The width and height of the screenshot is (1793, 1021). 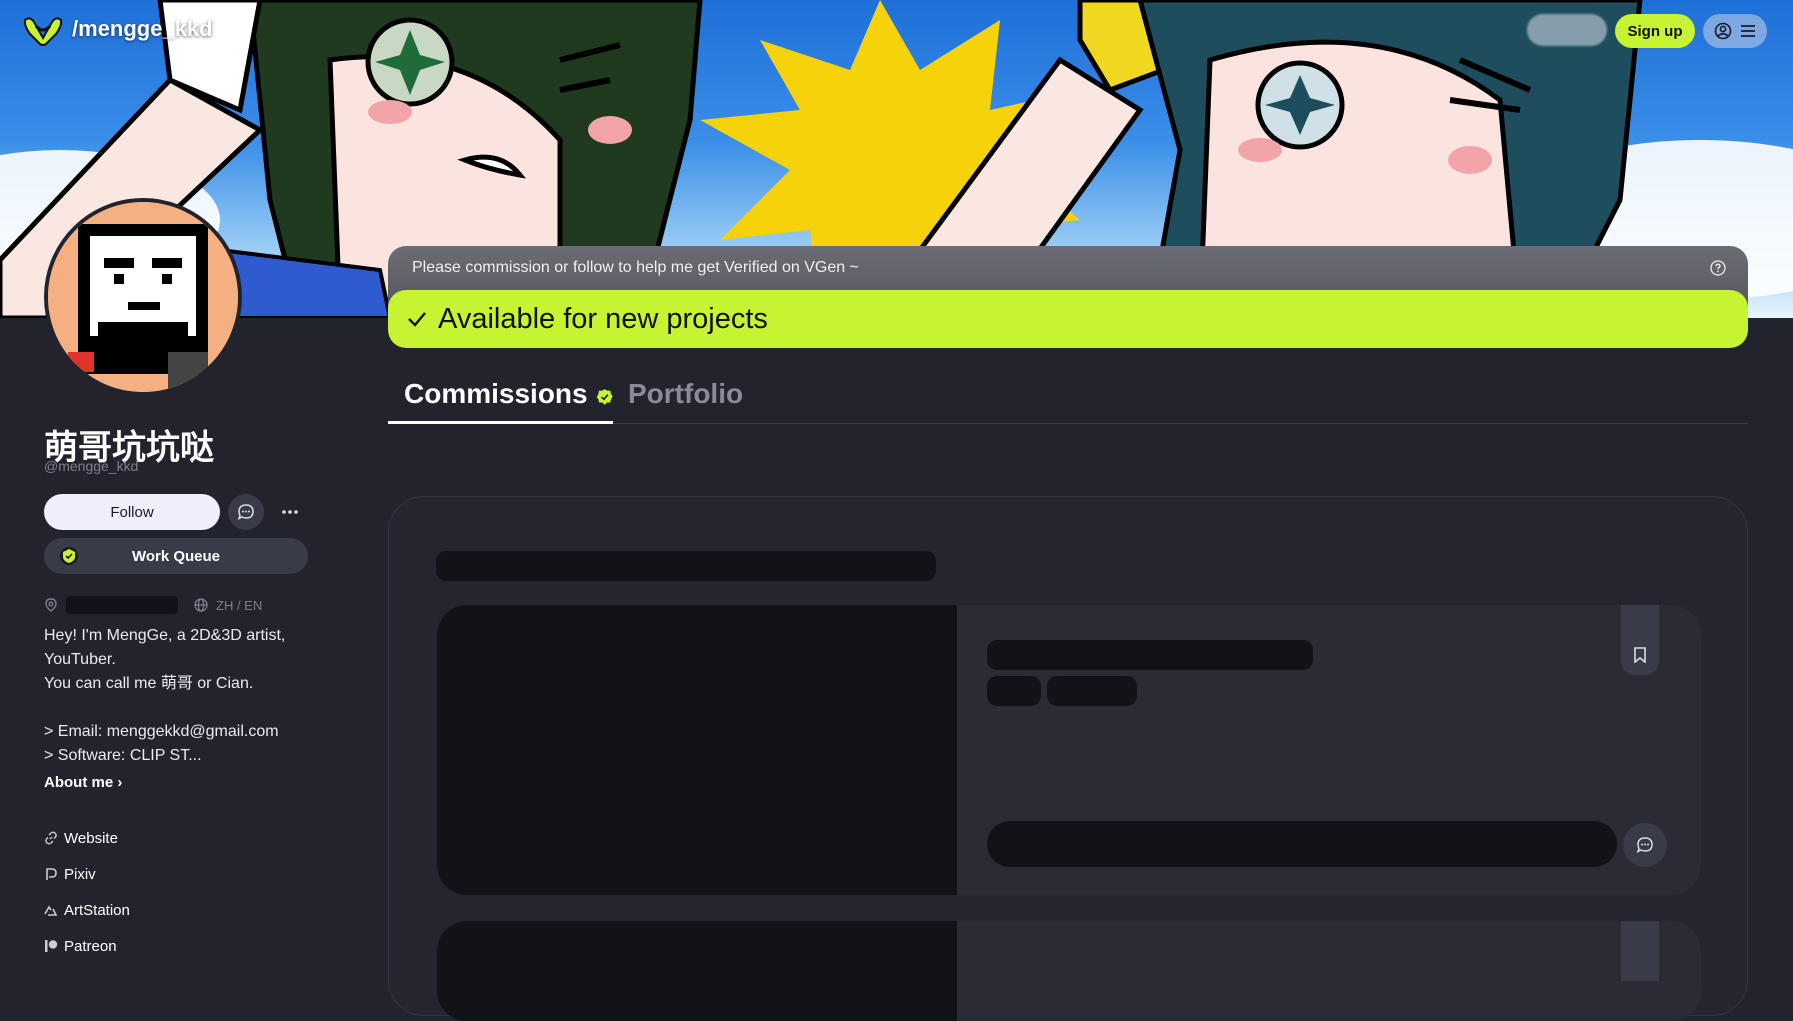 I want to click on social-links: Website Pixiv ArtStation Patreon, so click(x=87, y=892).